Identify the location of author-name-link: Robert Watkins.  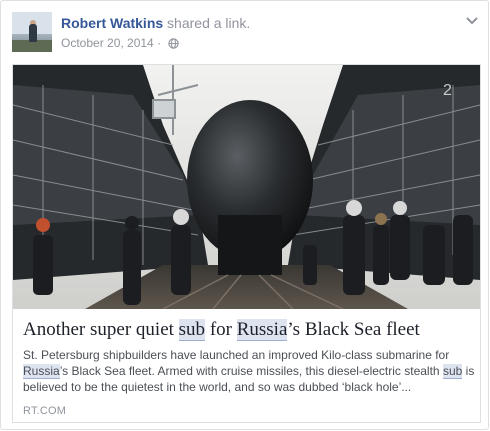
(112, 23).